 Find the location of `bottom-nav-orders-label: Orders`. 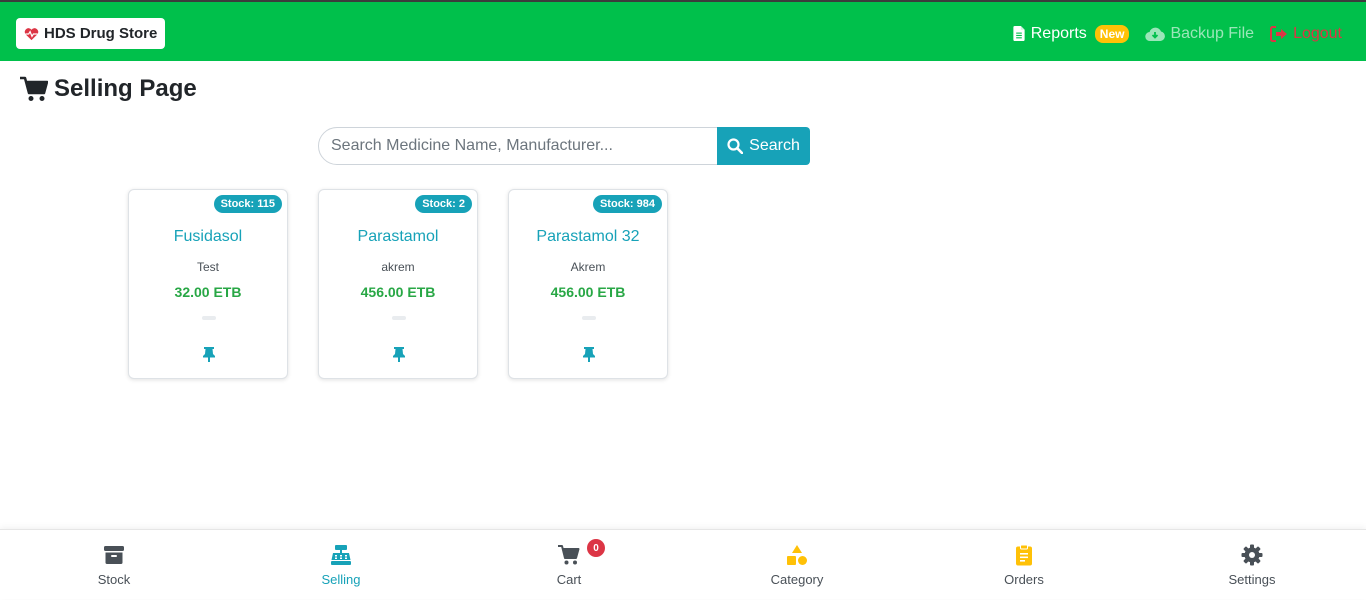

bottom-nav-orders-label: Orders is located at coordinates (1024, 579).